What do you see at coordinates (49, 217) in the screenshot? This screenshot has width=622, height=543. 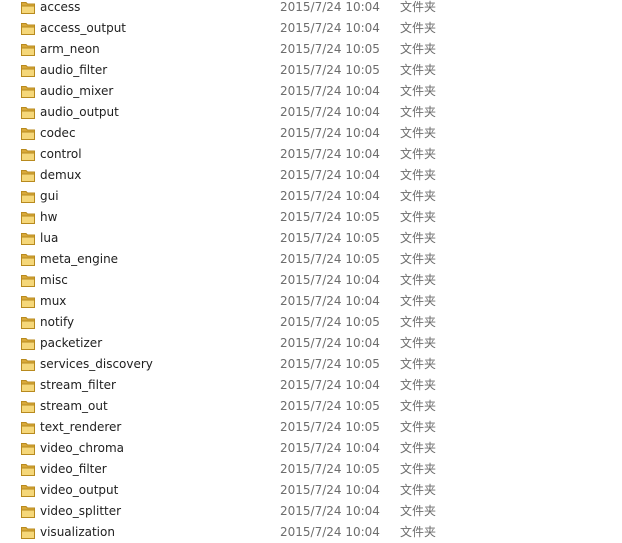 I see `file-name: hw` at bounding box center [49, 217].